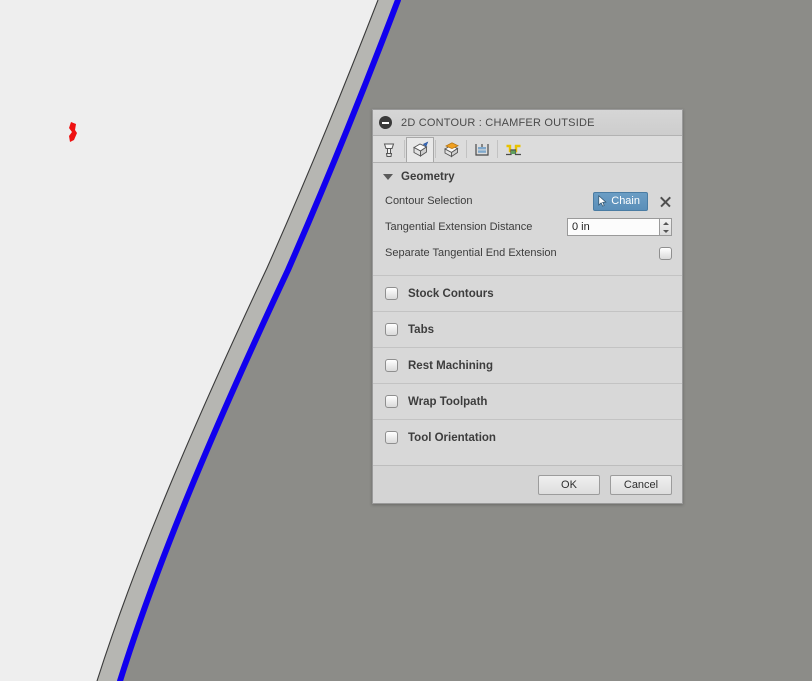  I want to click on ok-button: OK, so click(569, 484).